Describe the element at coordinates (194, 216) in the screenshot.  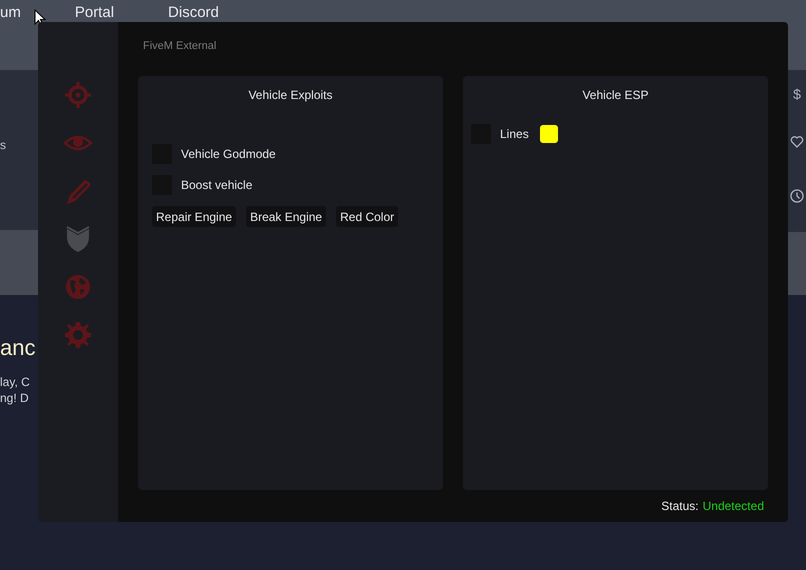
I see `action-button: Repair Engine` at that location.